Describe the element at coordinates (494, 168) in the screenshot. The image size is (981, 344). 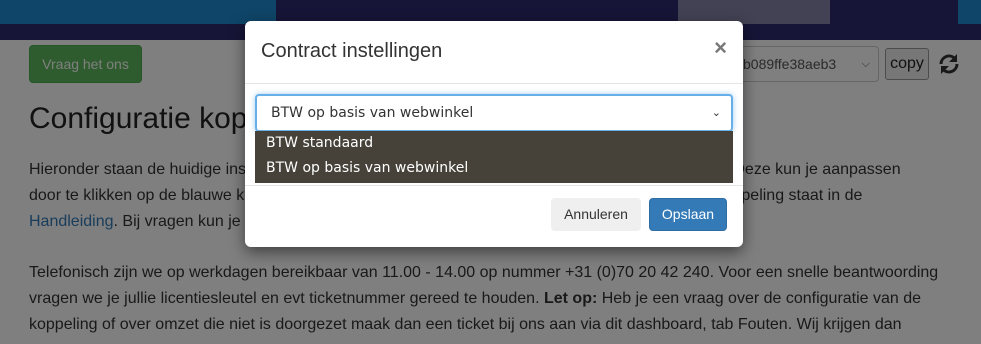
I see `dropdown-option: BTW op basis van webwinkel` at that location.